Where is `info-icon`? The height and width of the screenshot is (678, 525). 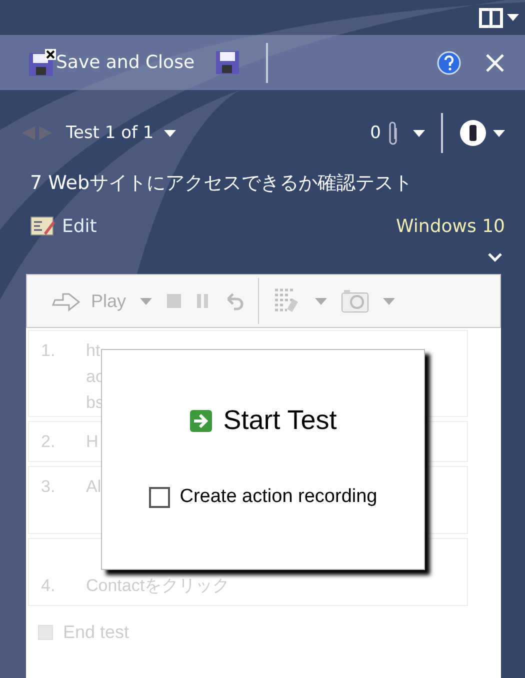 info-icon is located at coordinates (473, 133).